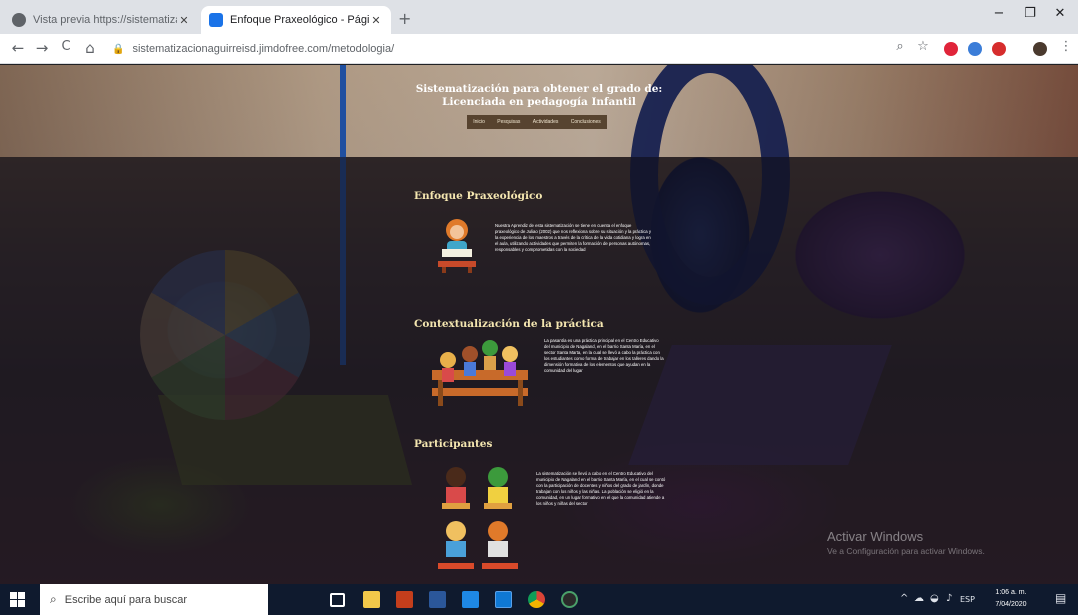 The height and width of the screenshot is (615, 1078). What do you see at coordinates (371, 599) in the screenshot?
I see `file-explorer-icon` at bounding box center [371, 599].